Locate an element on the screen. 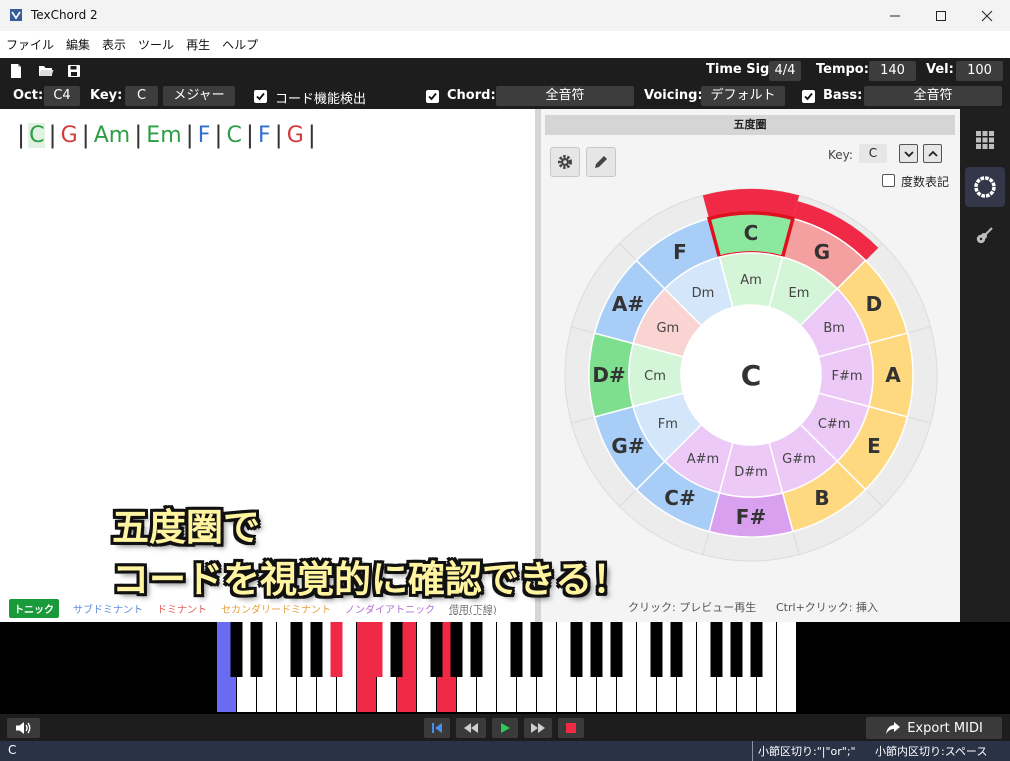 The width and height of the screenshot is (1010, 761). chord-checkbox is located at coordinates (432, 96).